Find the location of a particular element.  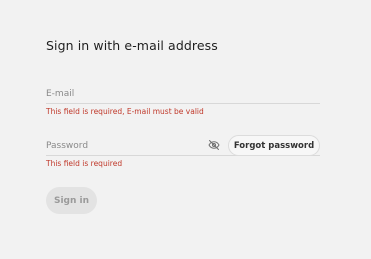

email-input-row is located at coordinates (183, 94).